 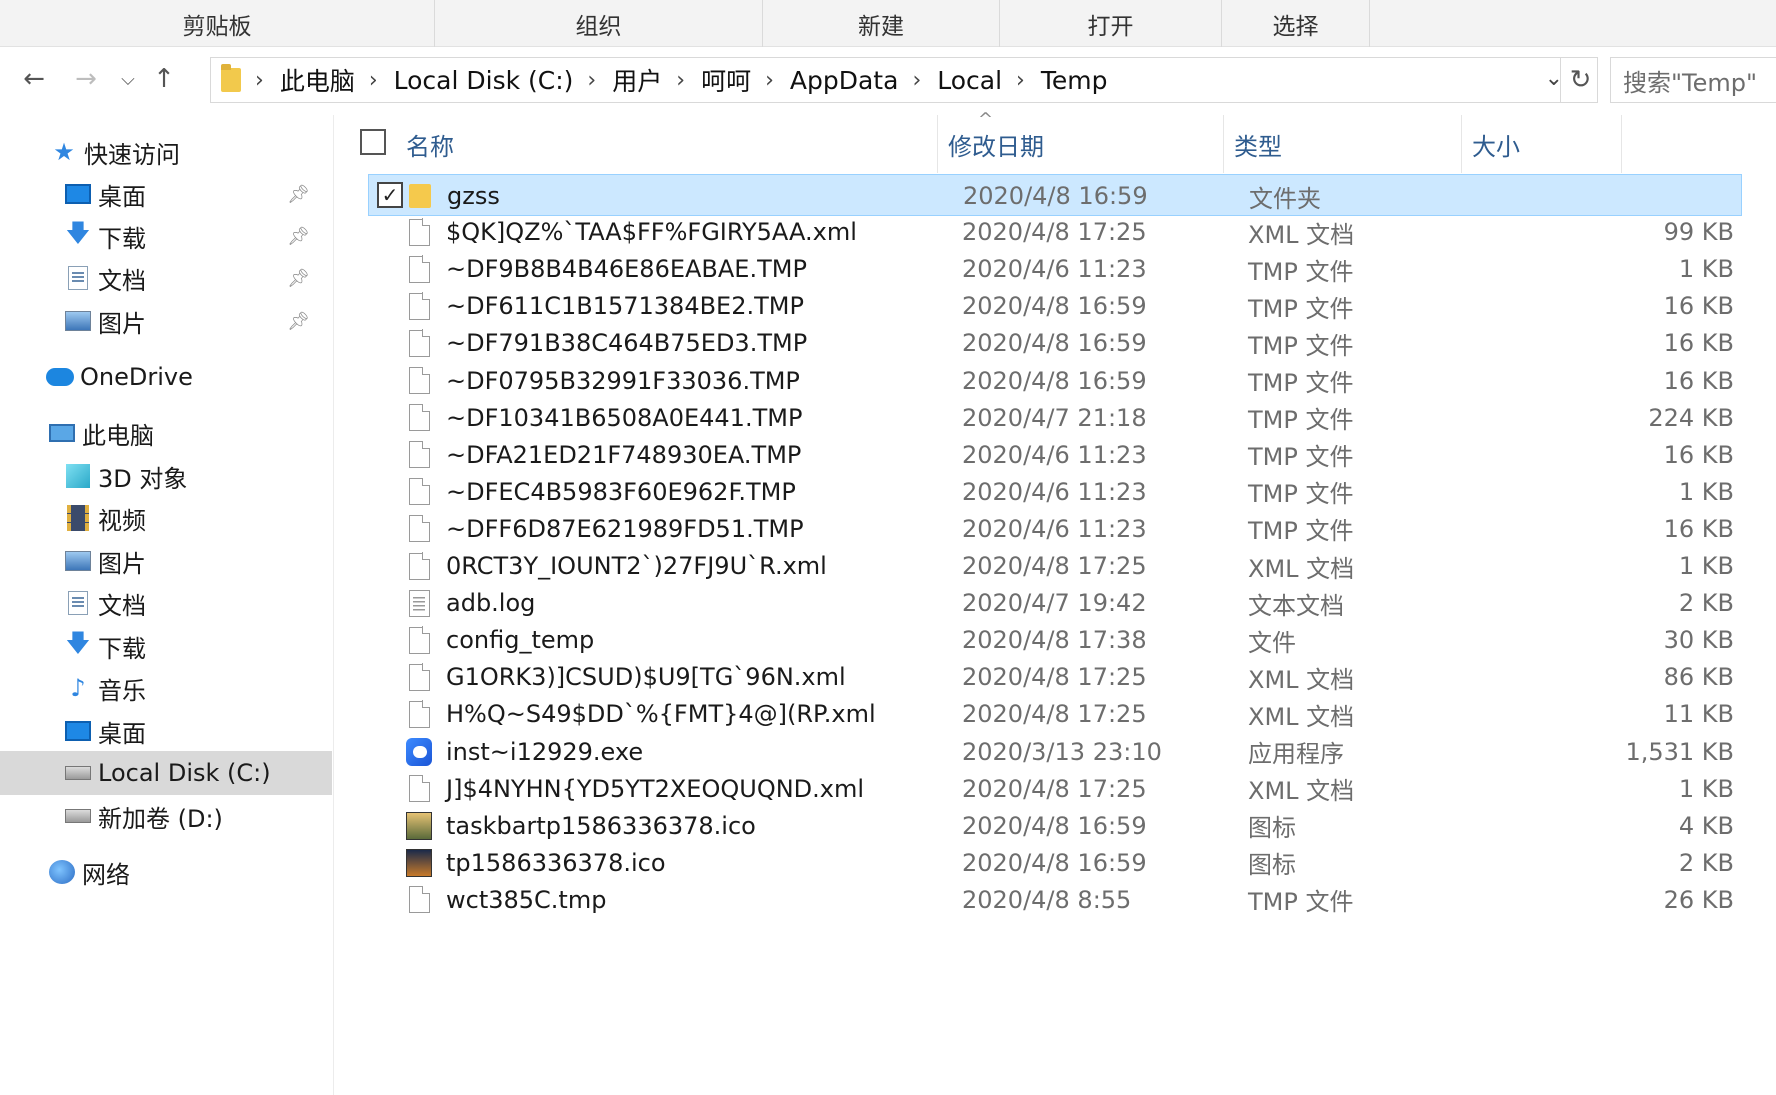 What do you see at coordinates (430, 146) in the screenshot?
I see `column-label: 名称` at bounding box center [430, 146].